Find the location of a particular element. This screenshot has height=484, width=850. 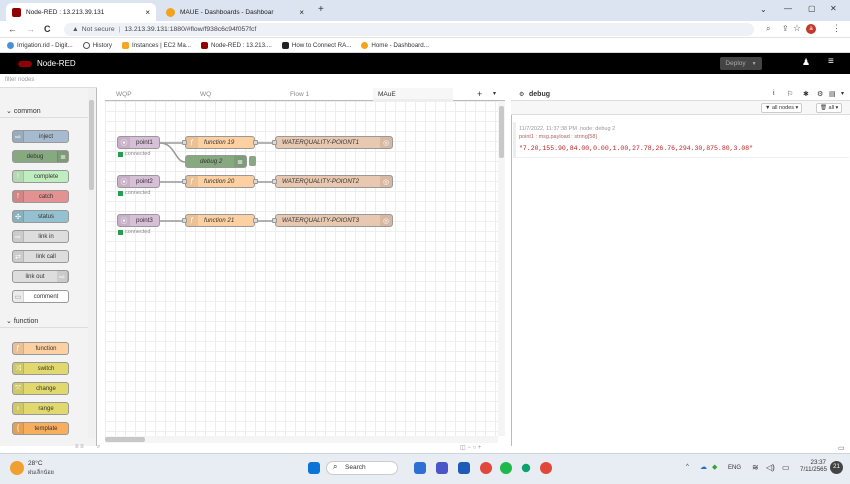

palette-node-status: ✣ status is located at coordinates (40, 216).